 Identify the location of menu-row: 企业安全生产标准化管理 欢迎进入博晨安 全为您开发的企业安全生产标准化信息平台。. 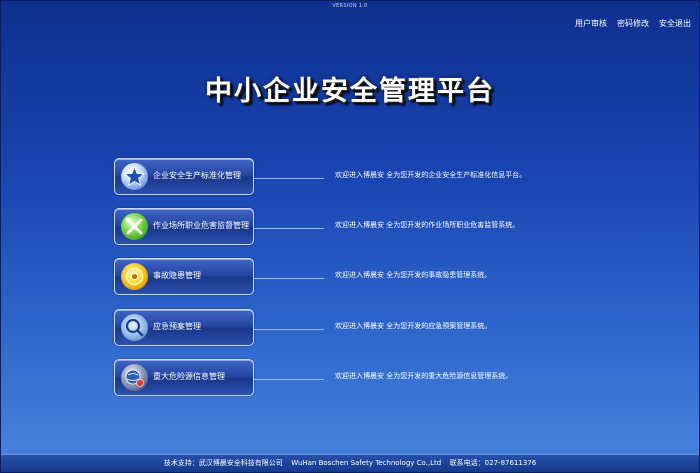
(339, 176).